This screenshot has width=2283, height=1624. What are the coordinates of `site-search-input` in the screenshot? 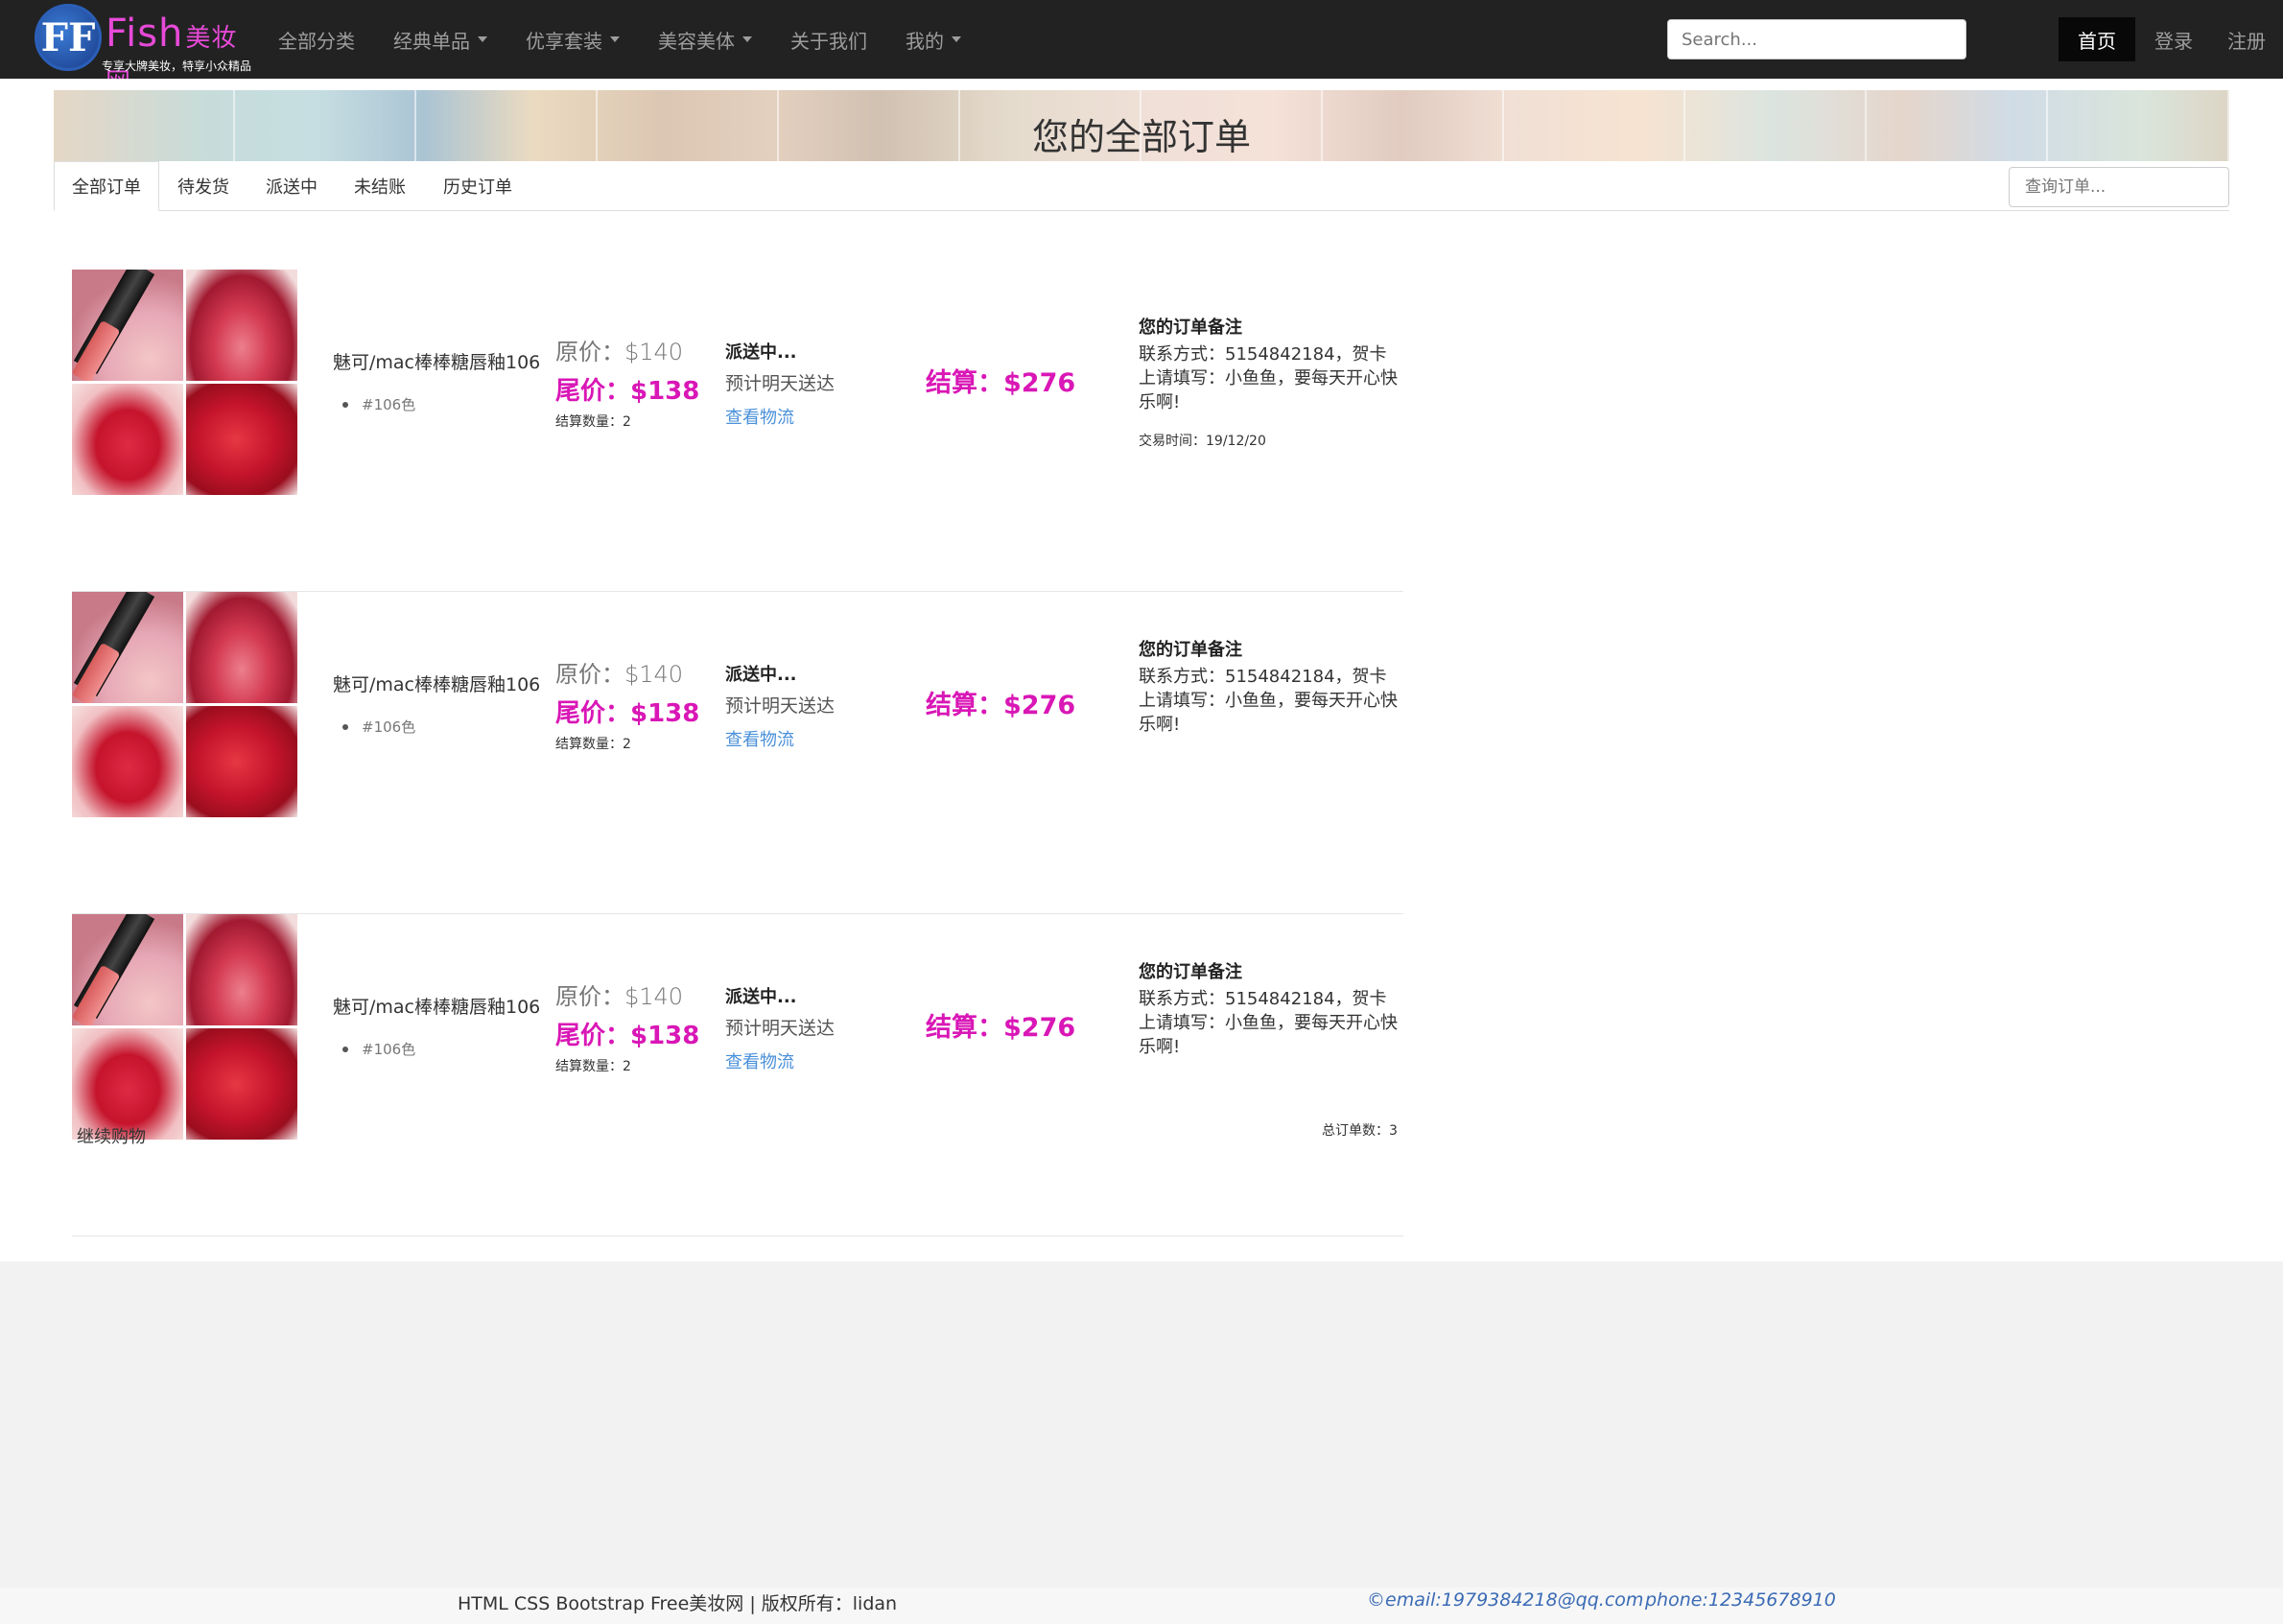 It's located at (1816, 39).